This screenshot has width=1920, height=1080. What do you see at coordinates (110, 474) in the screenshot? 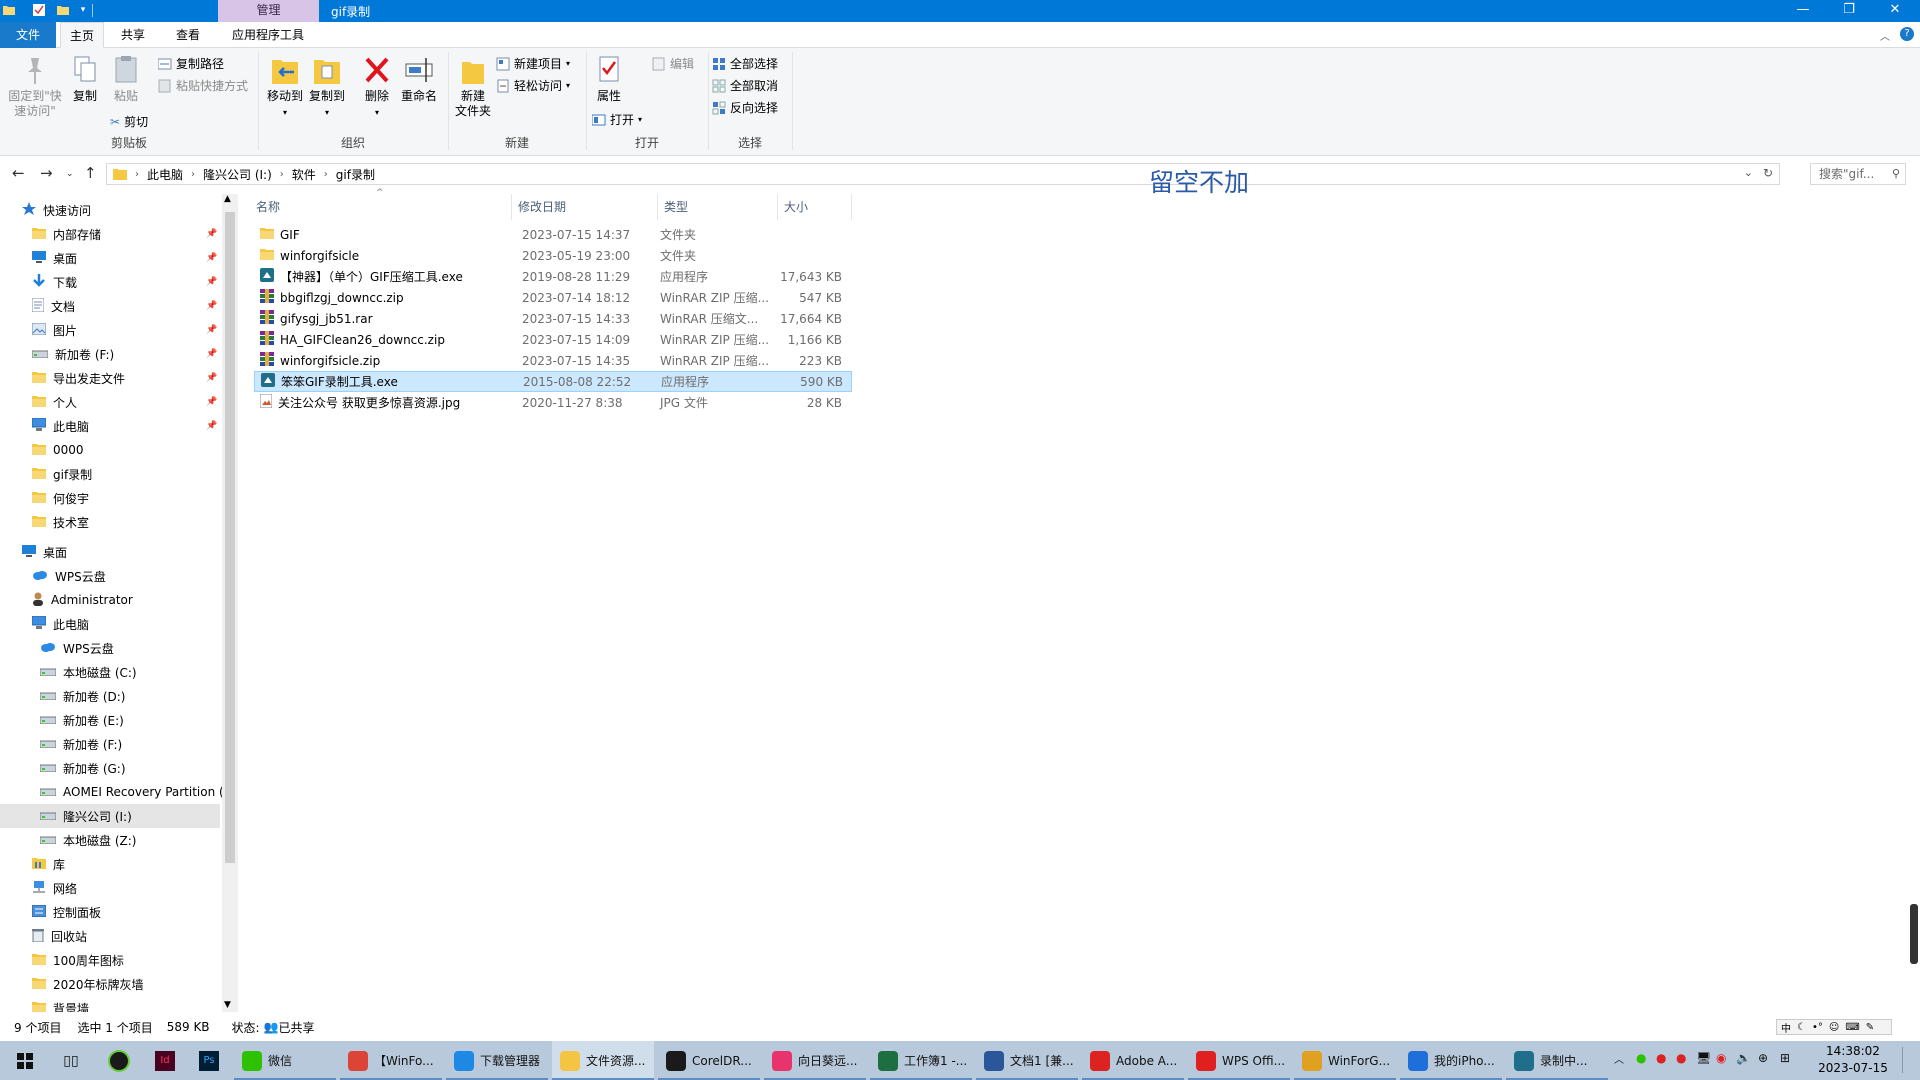
I see `sidebar-item: gif录制` at bounding box center [110, 474].